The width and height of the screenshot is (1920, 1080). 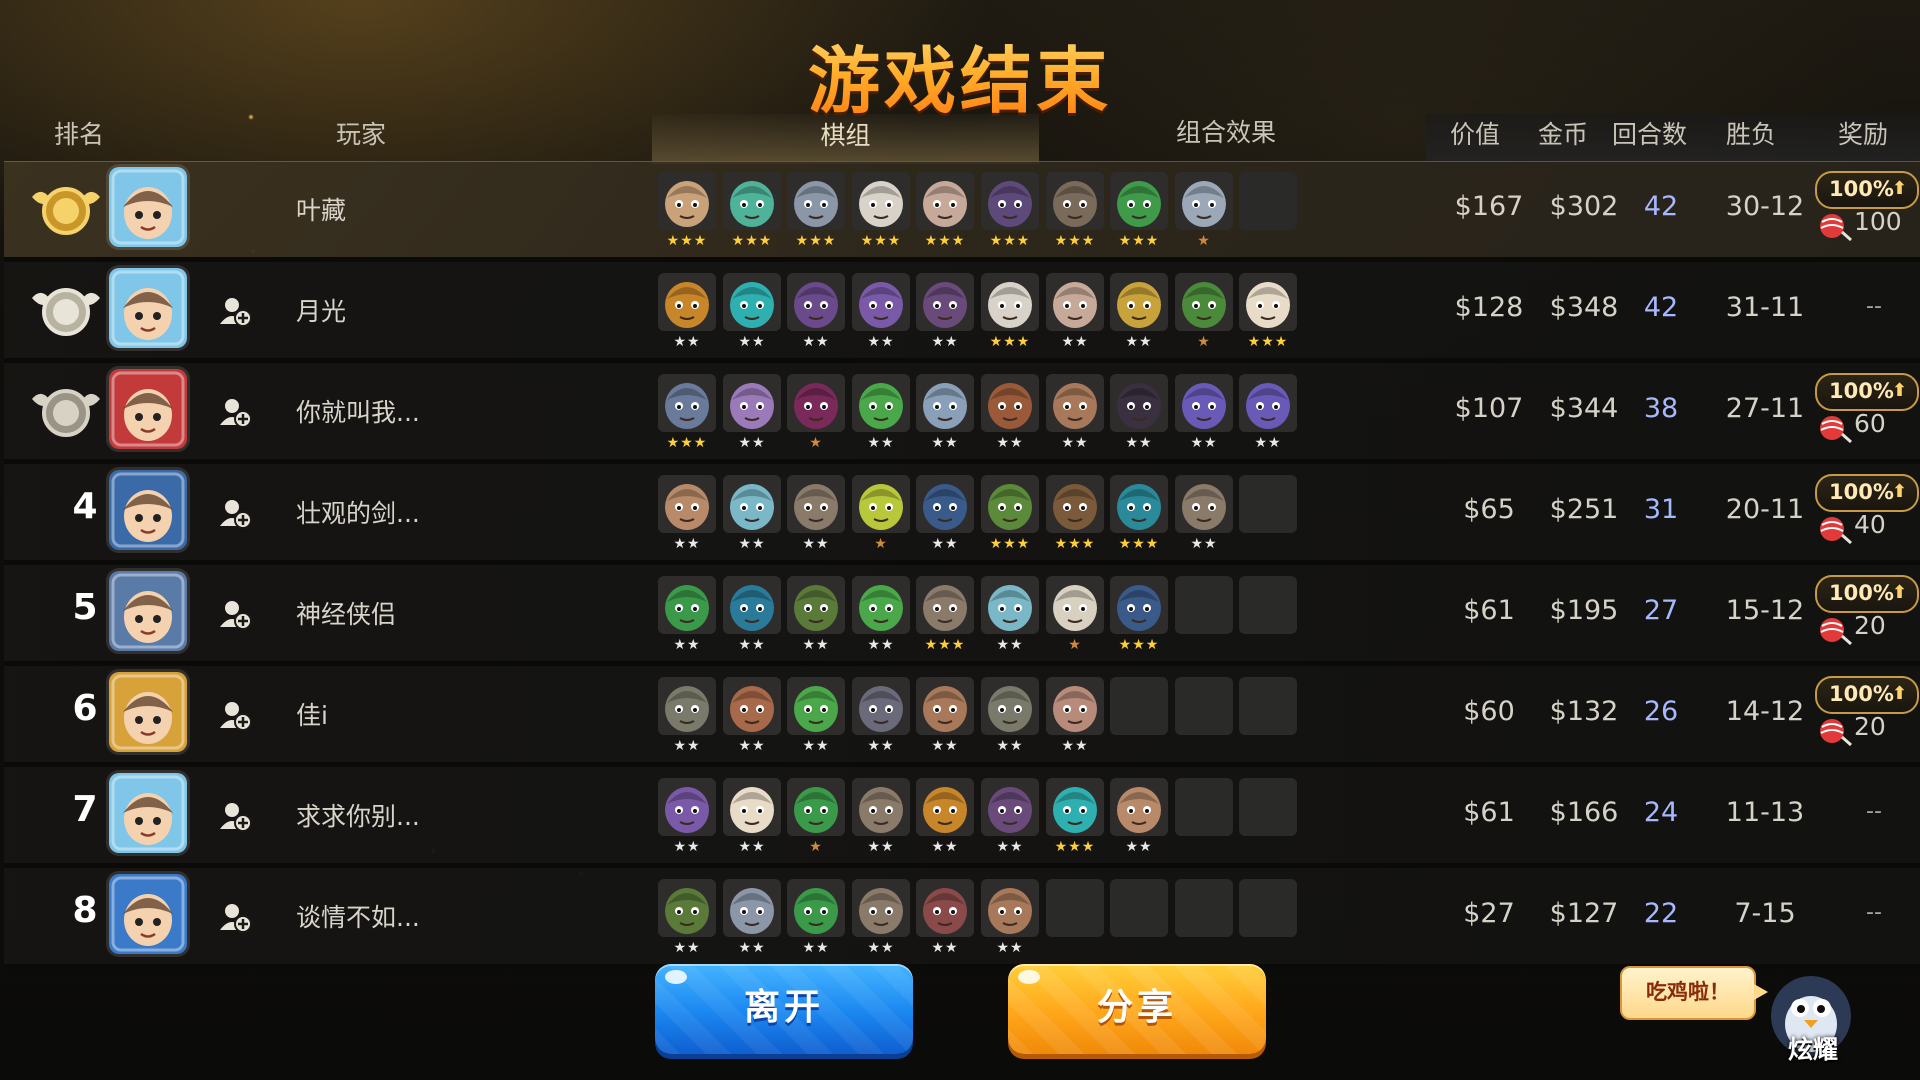 I want to click on share-button: 分享, so click(x=1137, y=1009).